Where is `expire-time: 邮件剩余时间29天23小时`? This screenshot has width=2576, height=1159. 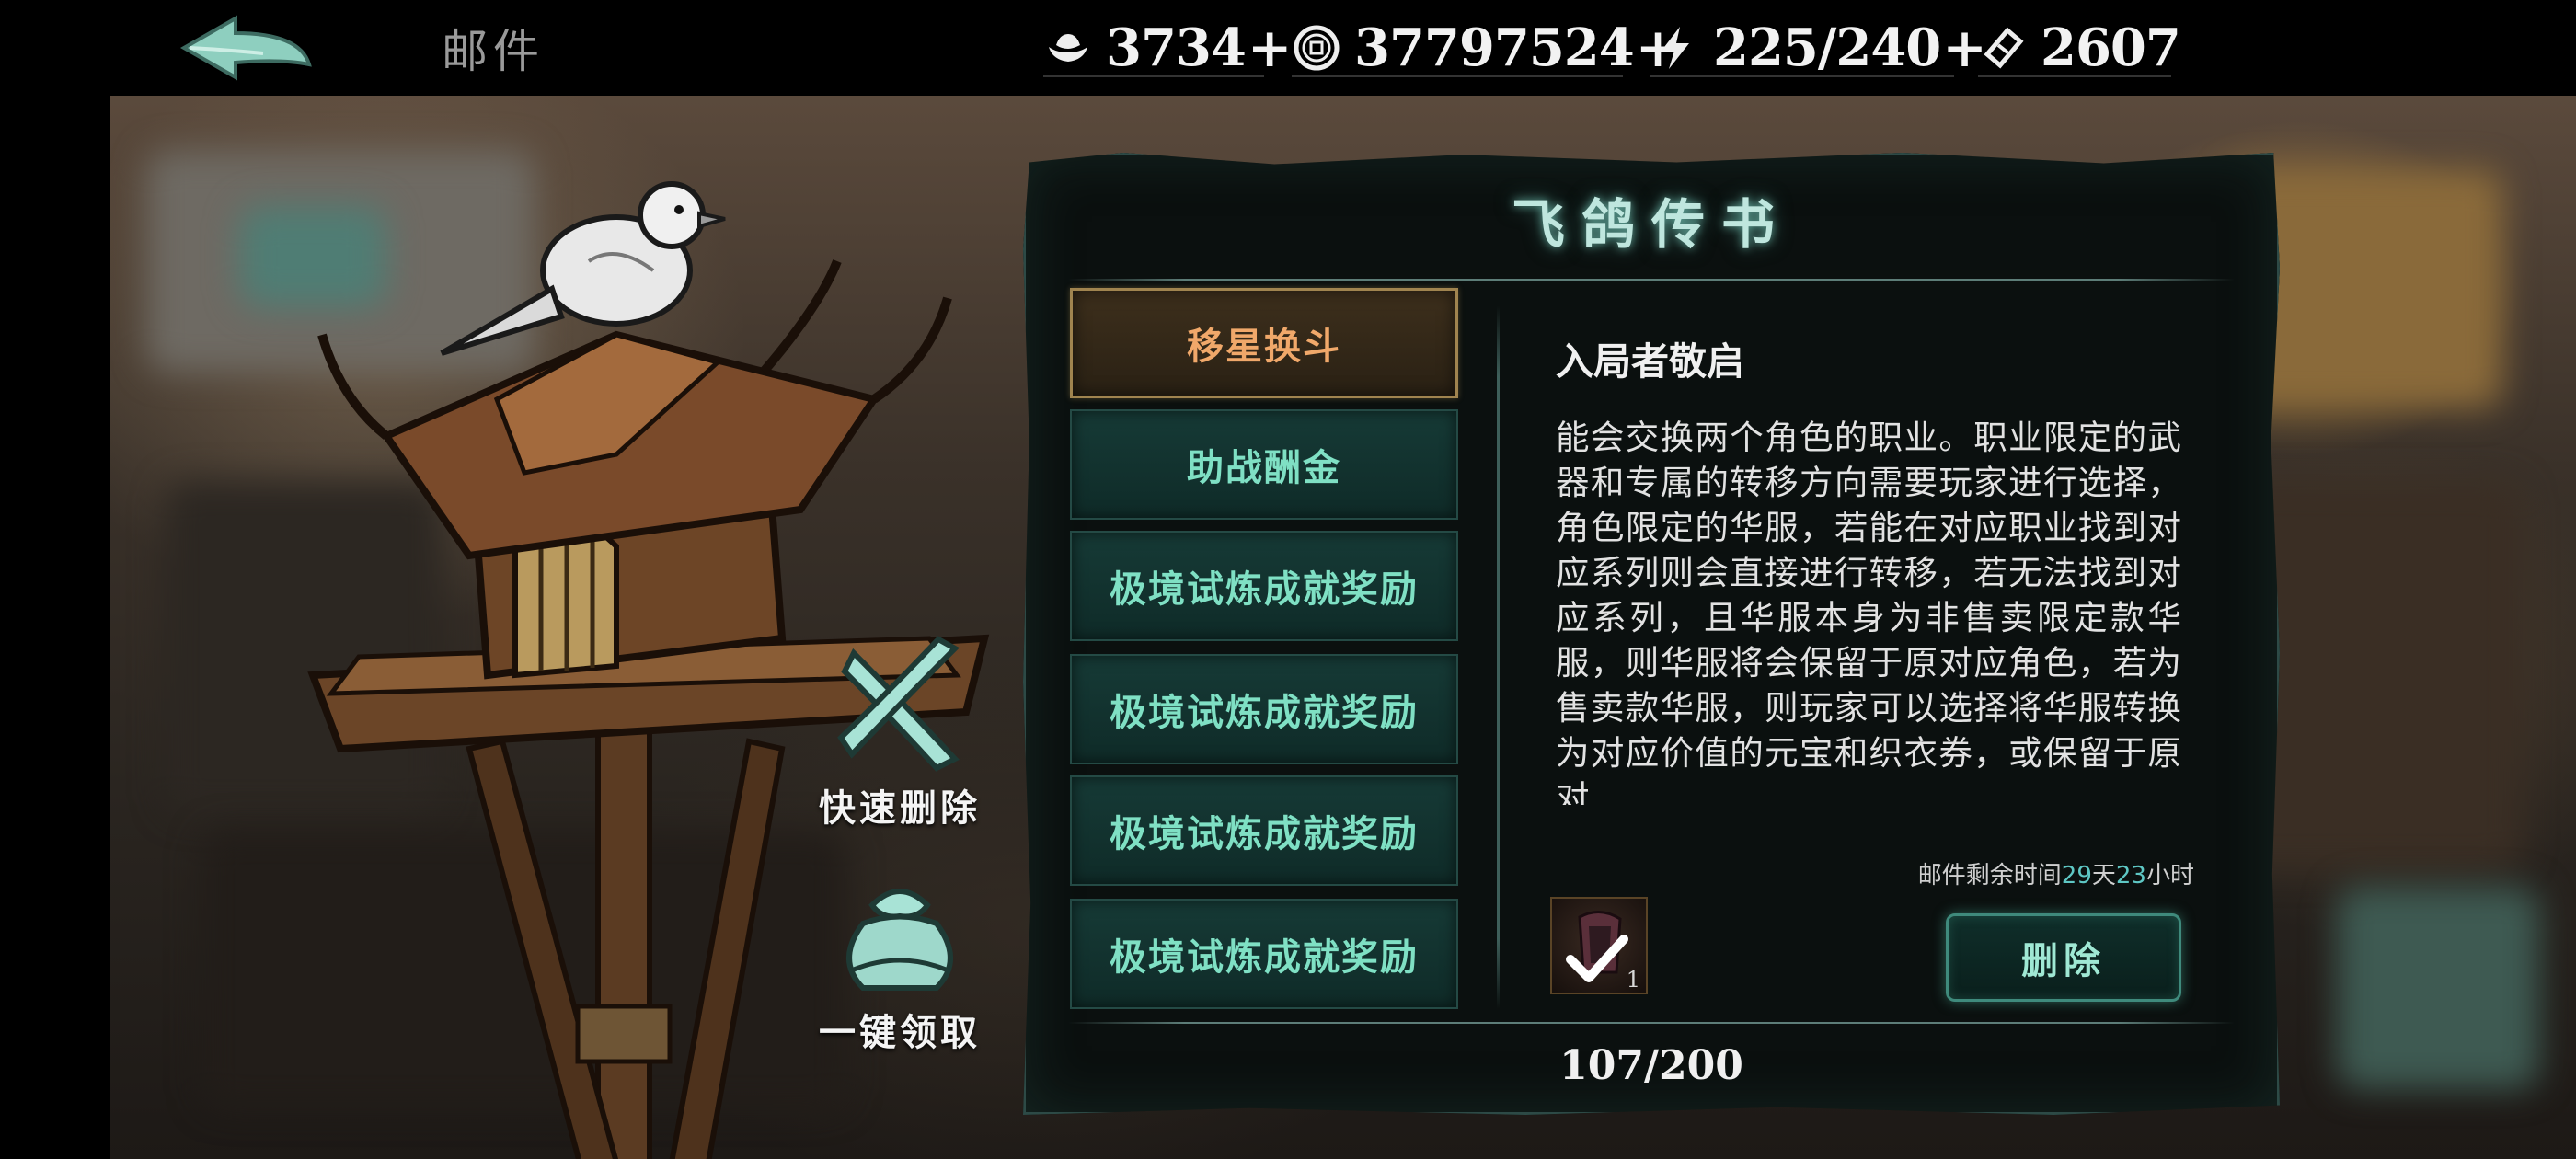
expire-time: 邮件剩余时间29天23小时 is located at coordinates (2056, 873).